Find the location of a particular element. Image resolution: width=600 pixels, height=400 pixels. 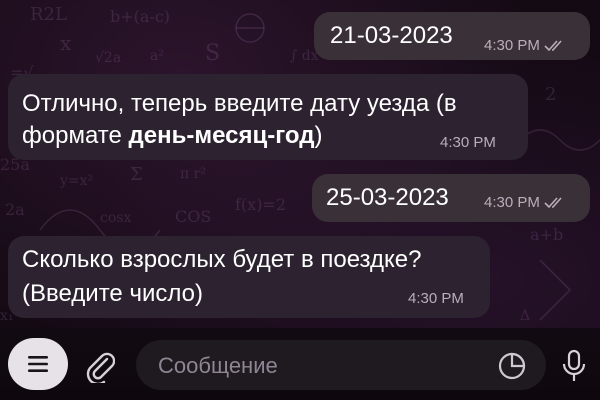

svg-text: π r² is located at coordinates (193, 174).